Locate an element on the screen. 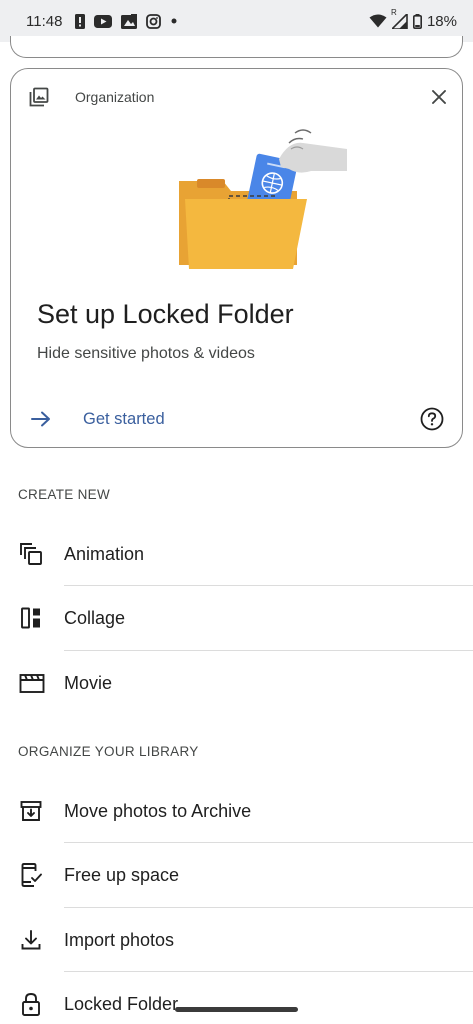 The image size is (473, 1024). locked-folder-illustration is located at coordinates (261, 199).